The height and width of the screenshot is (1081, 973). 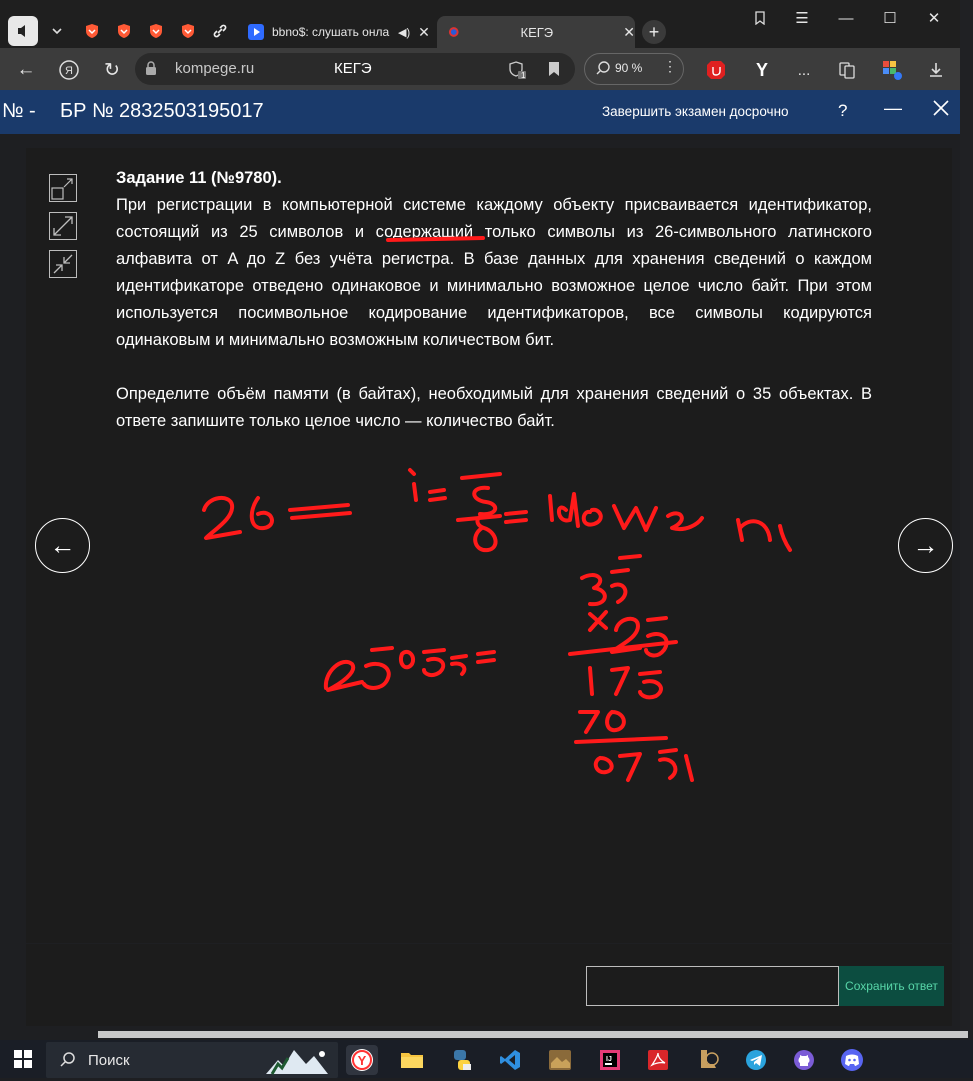 I want to click on ink-i, so click(x=413, y=485).